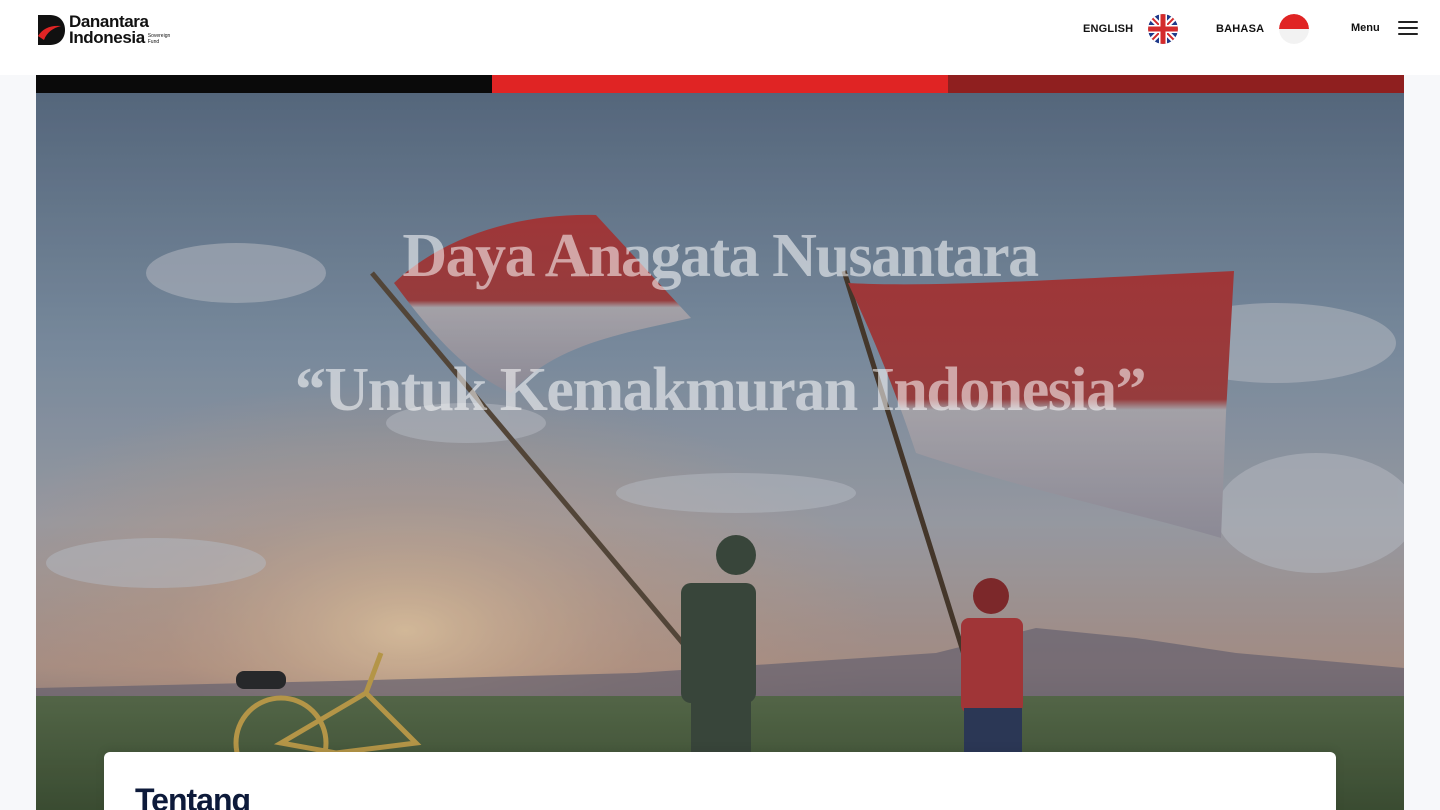 Image resolution: width=1440 pixels, height=810 pixels. Describe the element at coordinates (1384, 28) in the screenshot. I see `menu-button: Menu` at that location.